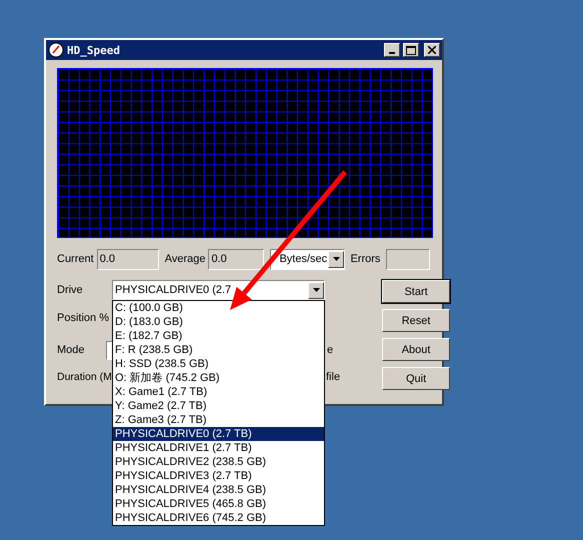 The width and height of the screenshot is (583, 540). Describe the element at coordinates (218, 322) in the screenshot. I see `drive-option: D: (183.0 GB)` at that location.